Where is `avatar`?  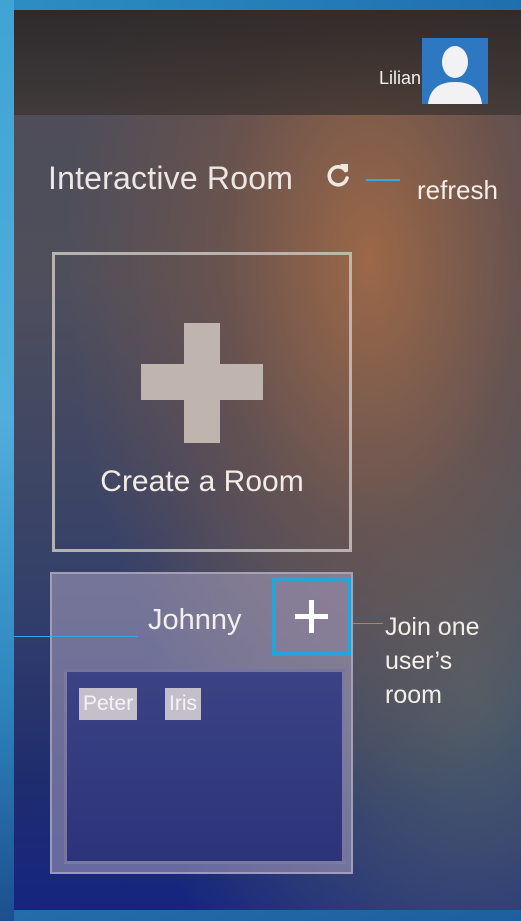 avatar is located at coordinates (455, 71).